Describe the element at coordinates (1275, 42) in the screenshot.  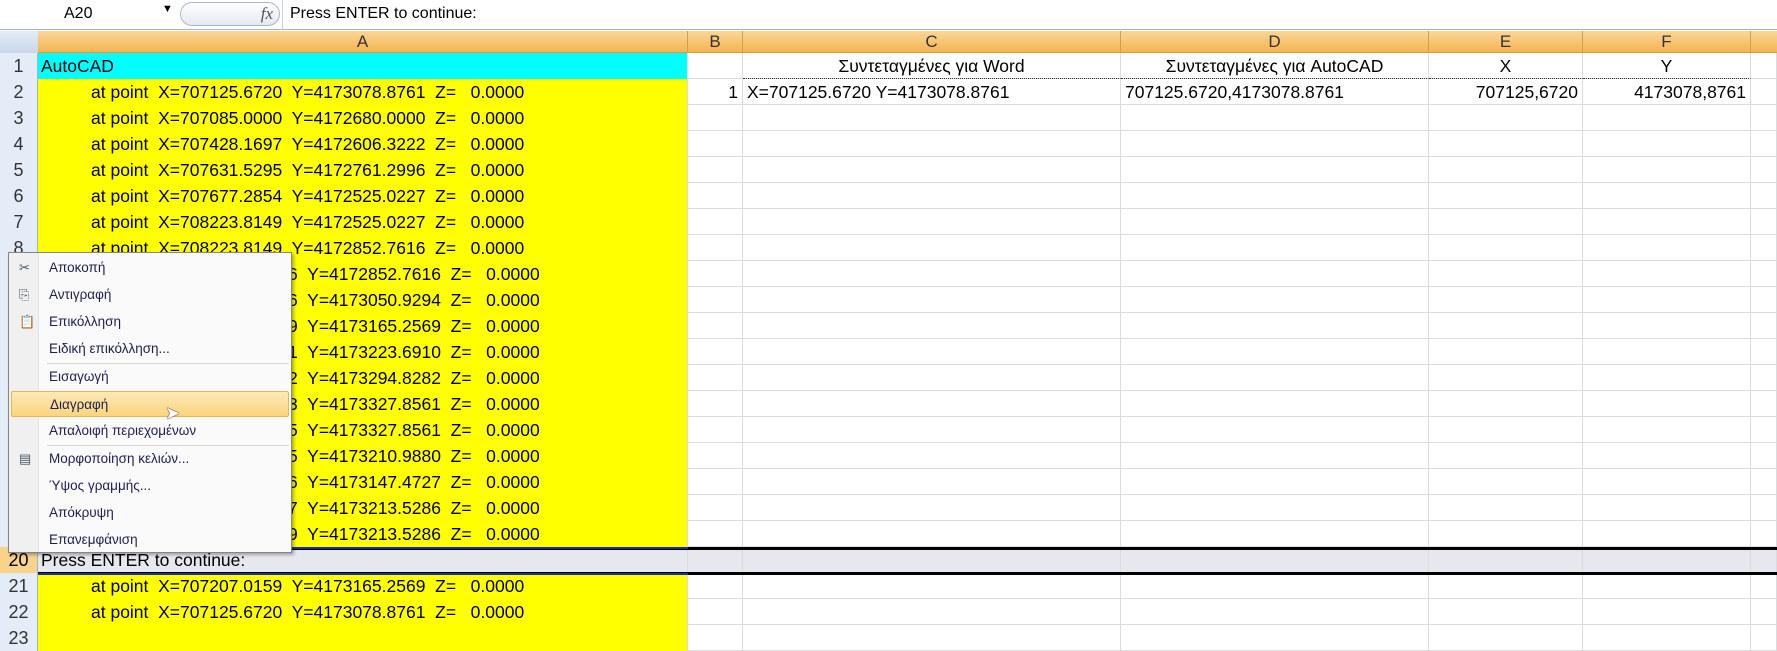
I see `column-header-d: D` at that location.